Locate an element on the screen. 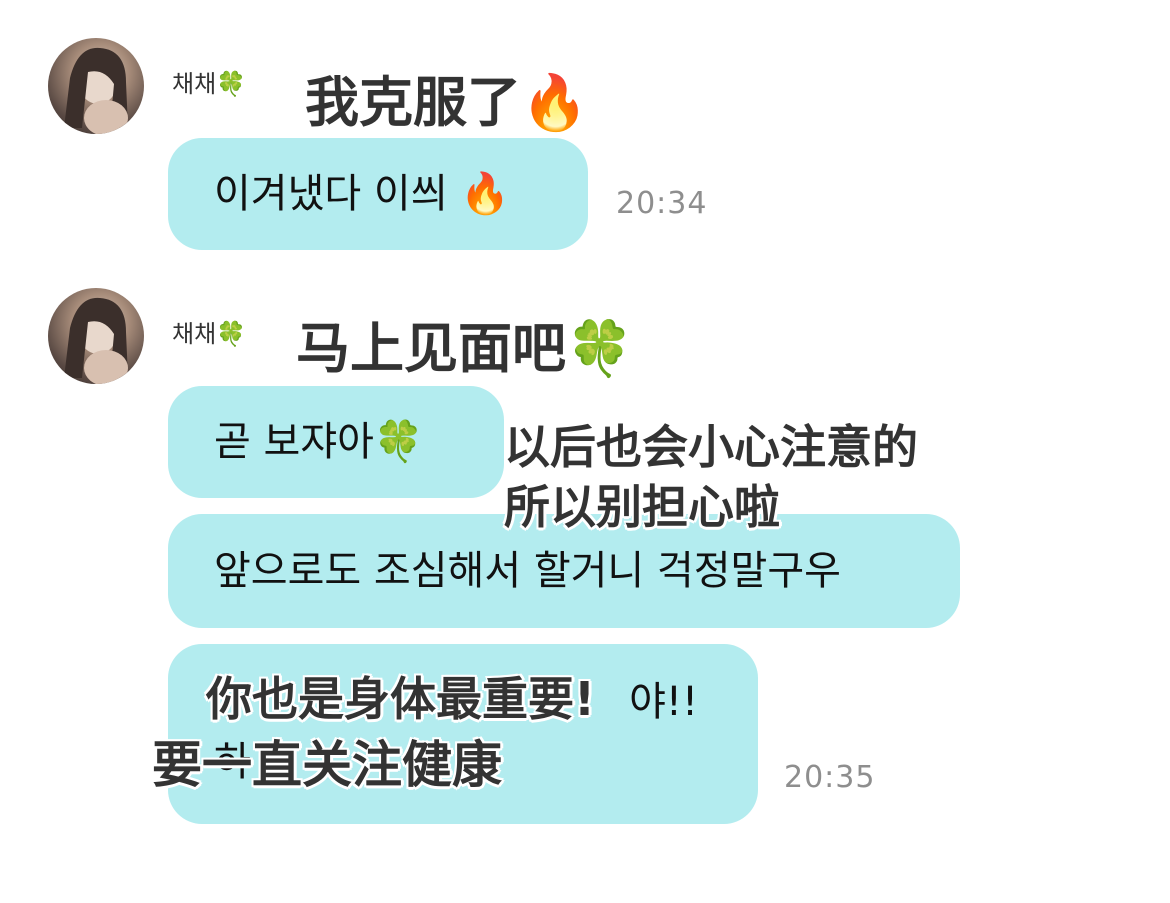 This screenshot has width=1170, height=903. message-timestamp: 20:35 is located at coordinates (830, 777).